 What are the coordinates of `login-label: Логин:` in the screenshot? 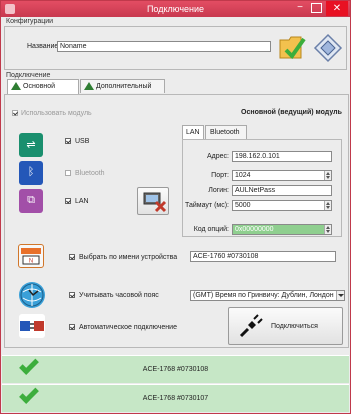 It's located at (218, 190).